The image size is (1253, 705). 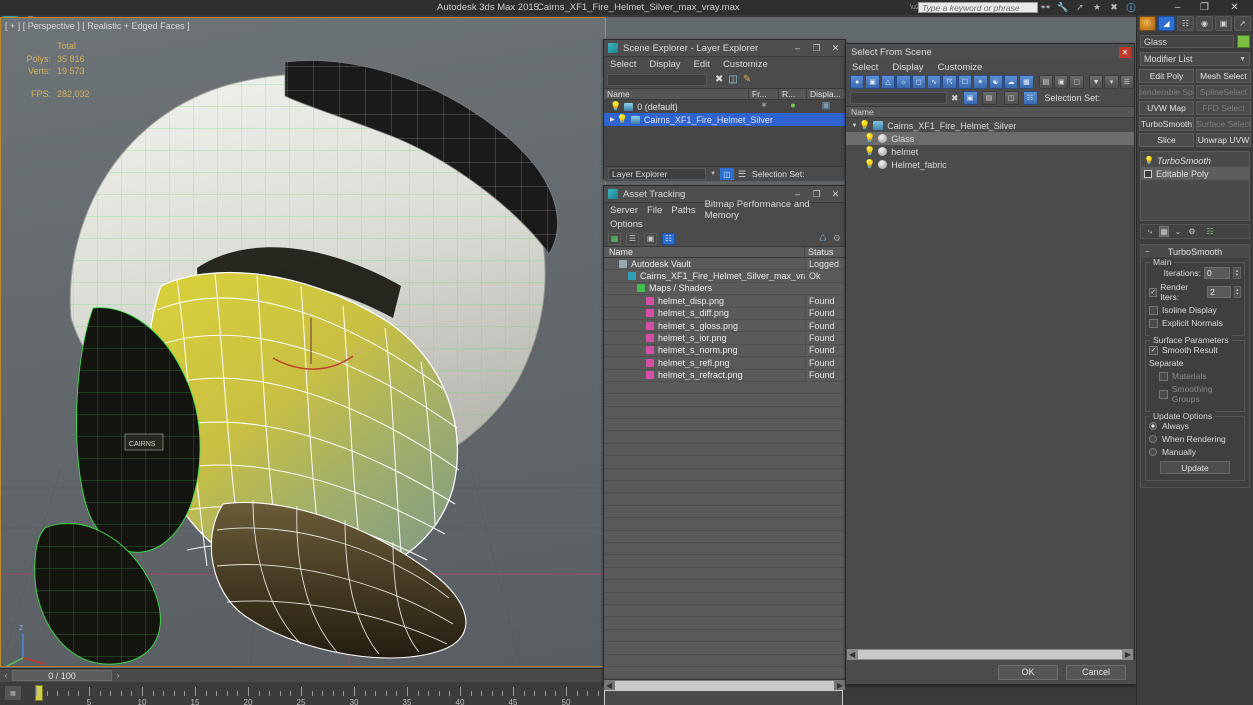 What do you see at coordinates (1177, 7) in the screenshot?
I see `minimize-button: –` at bounding box center [1177, 7].